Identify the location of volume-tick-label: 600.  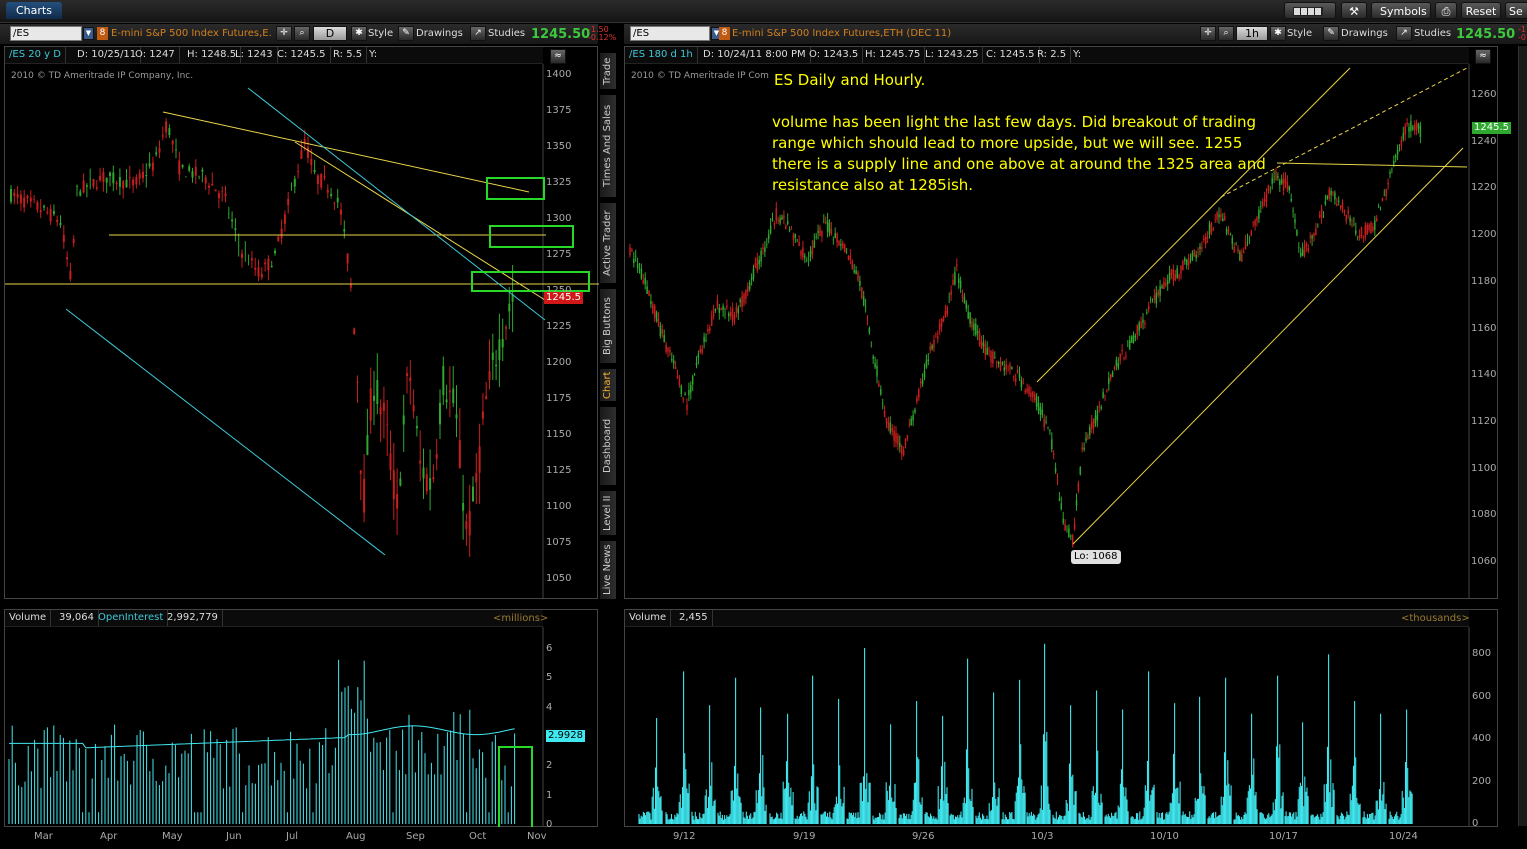
(1482, 696).